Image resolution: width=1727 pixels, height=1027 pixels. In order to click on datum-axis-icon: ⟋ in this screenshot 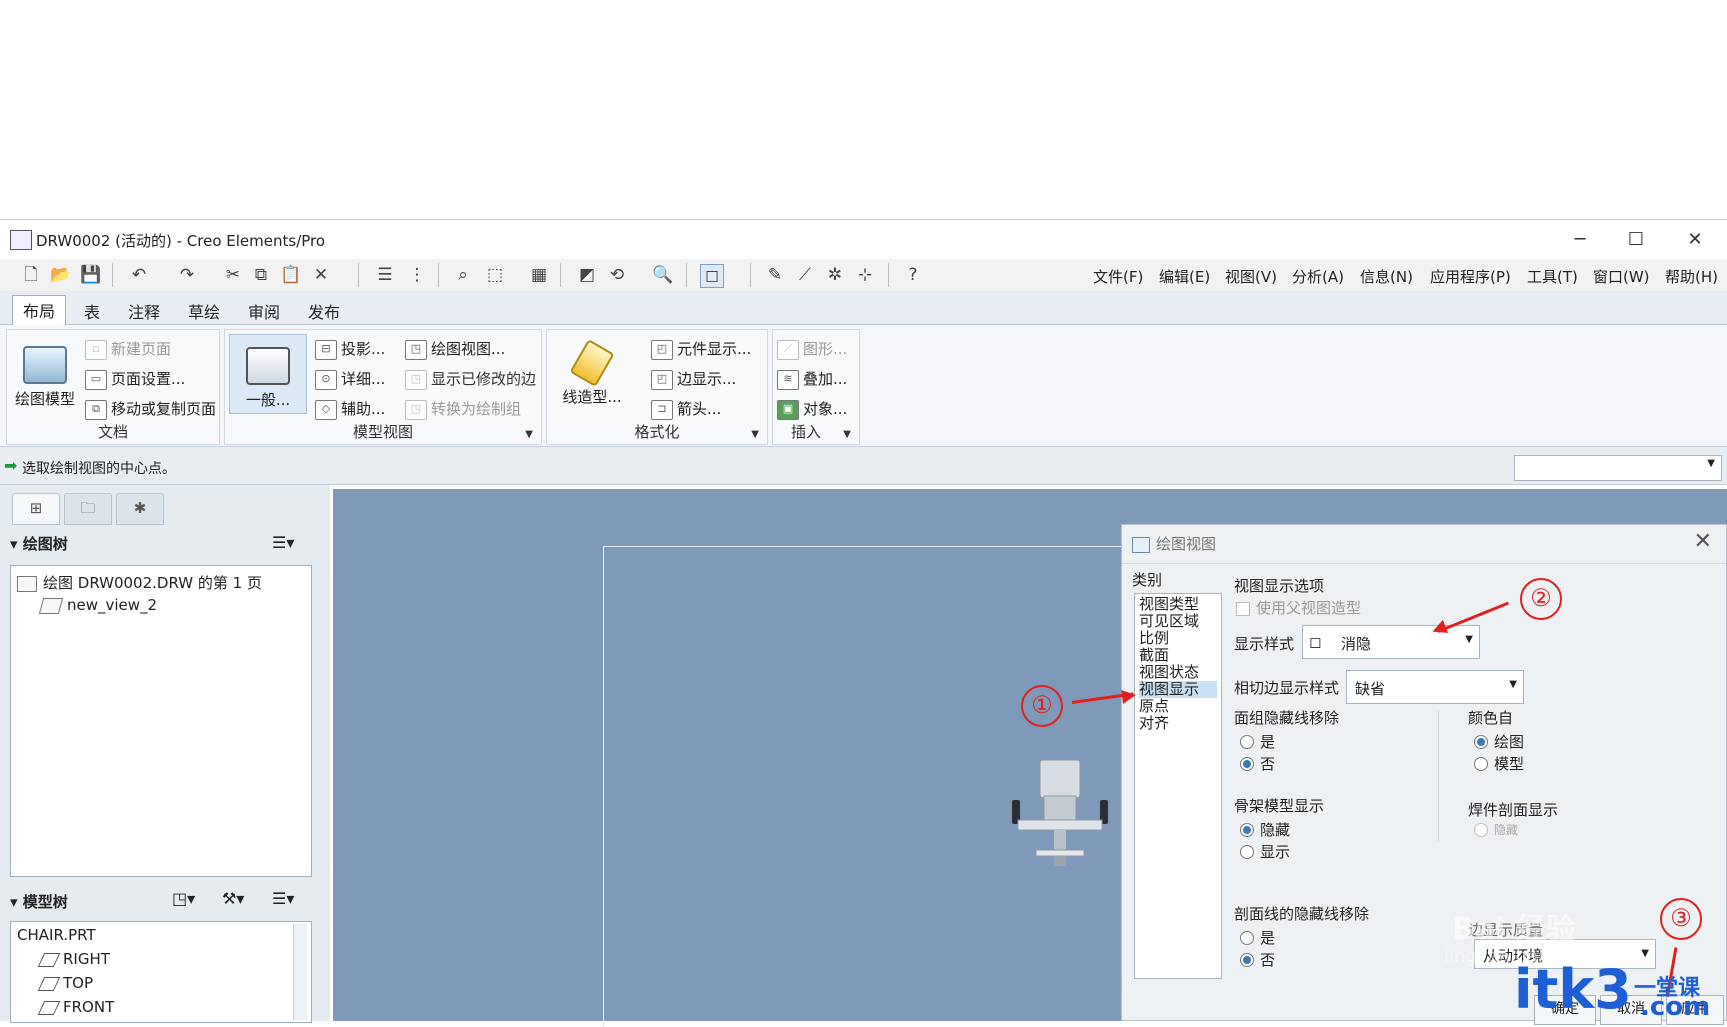, I will do `click(805, 275)`.